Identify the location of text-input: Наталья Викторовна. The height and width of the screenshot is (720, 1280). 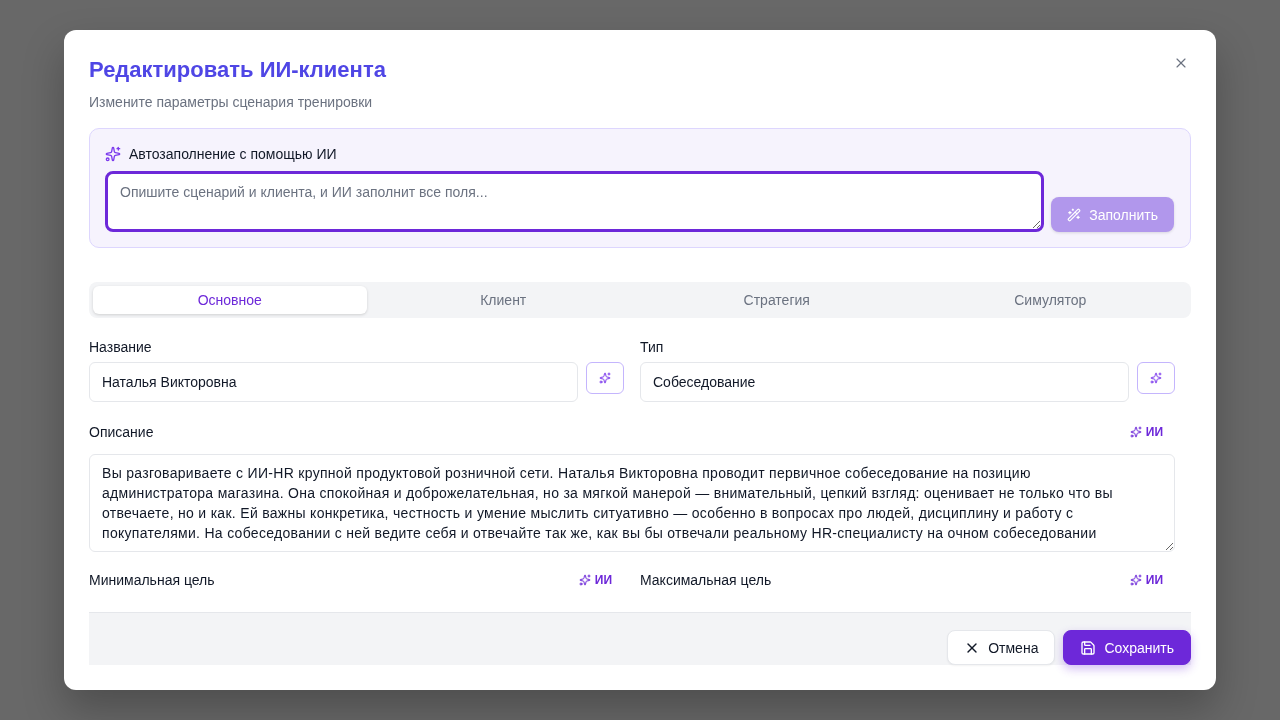
(333, 382).